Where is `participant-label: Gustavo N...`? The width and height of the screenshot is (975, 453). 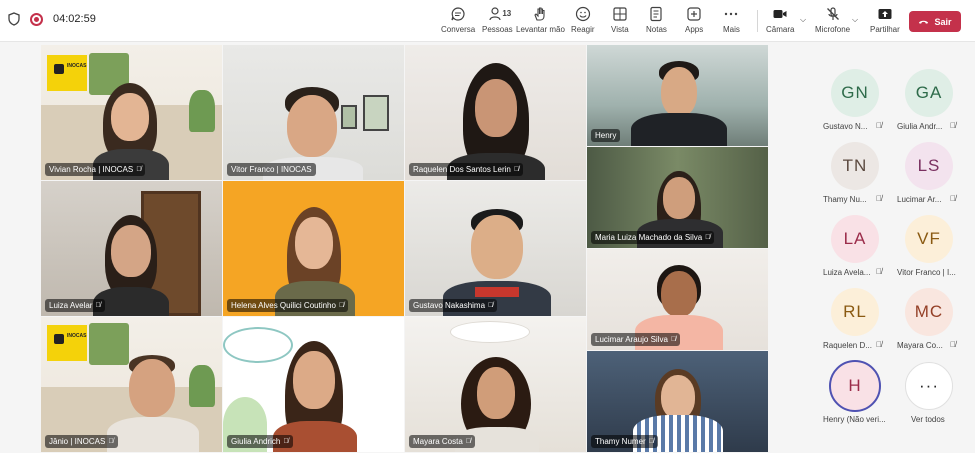 participant-label: Gustavo N... is located at coordinates (845, 126).